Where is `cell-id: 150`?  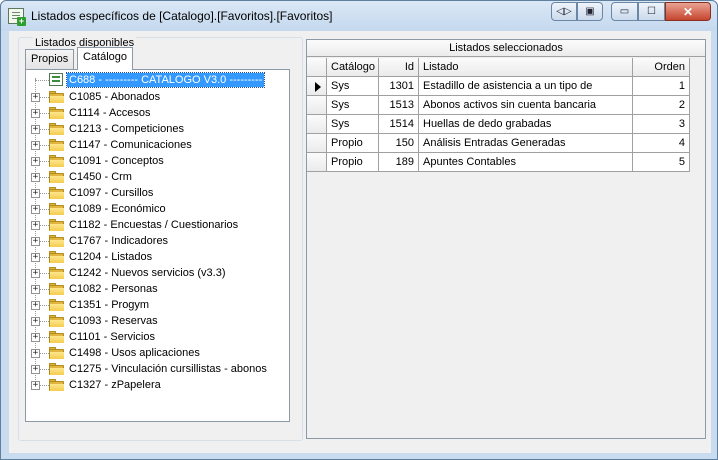 cell-id: 150 is located at coordinates (399, 143).